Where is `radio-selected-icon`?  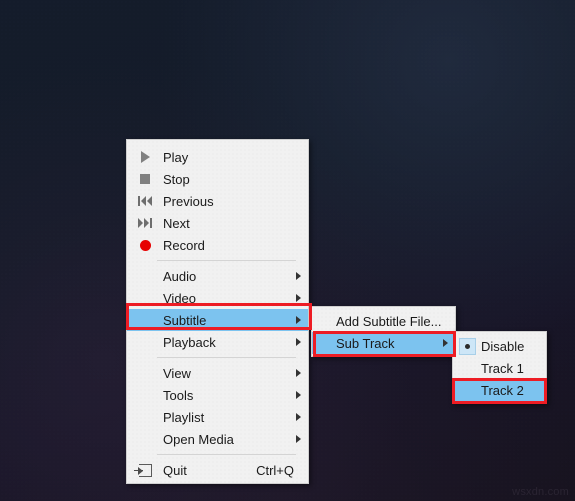
radio-selected-icon is located at coordinates (467, 346).